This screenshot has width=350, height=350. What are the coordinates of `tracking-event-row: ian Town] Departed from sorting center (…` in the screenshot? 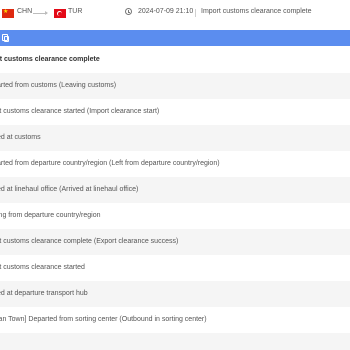 It's located at (103, 319).